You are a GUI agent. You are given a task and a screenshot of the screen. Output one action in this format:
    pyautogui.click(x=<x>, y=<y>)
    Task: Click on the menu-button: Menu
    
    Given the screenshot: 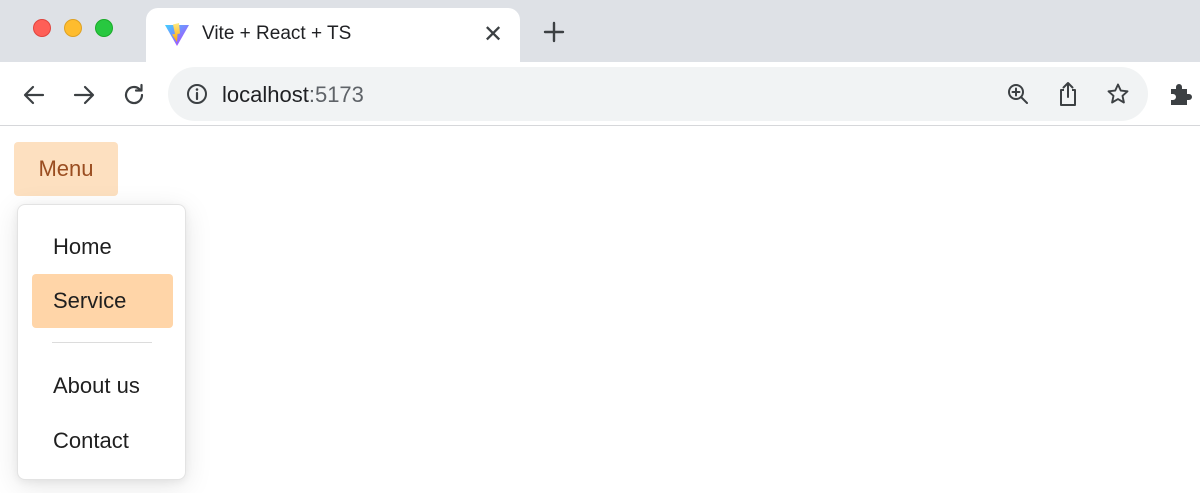 What is the action you would take?
    pyautogui.click(x=66, y=169)
    